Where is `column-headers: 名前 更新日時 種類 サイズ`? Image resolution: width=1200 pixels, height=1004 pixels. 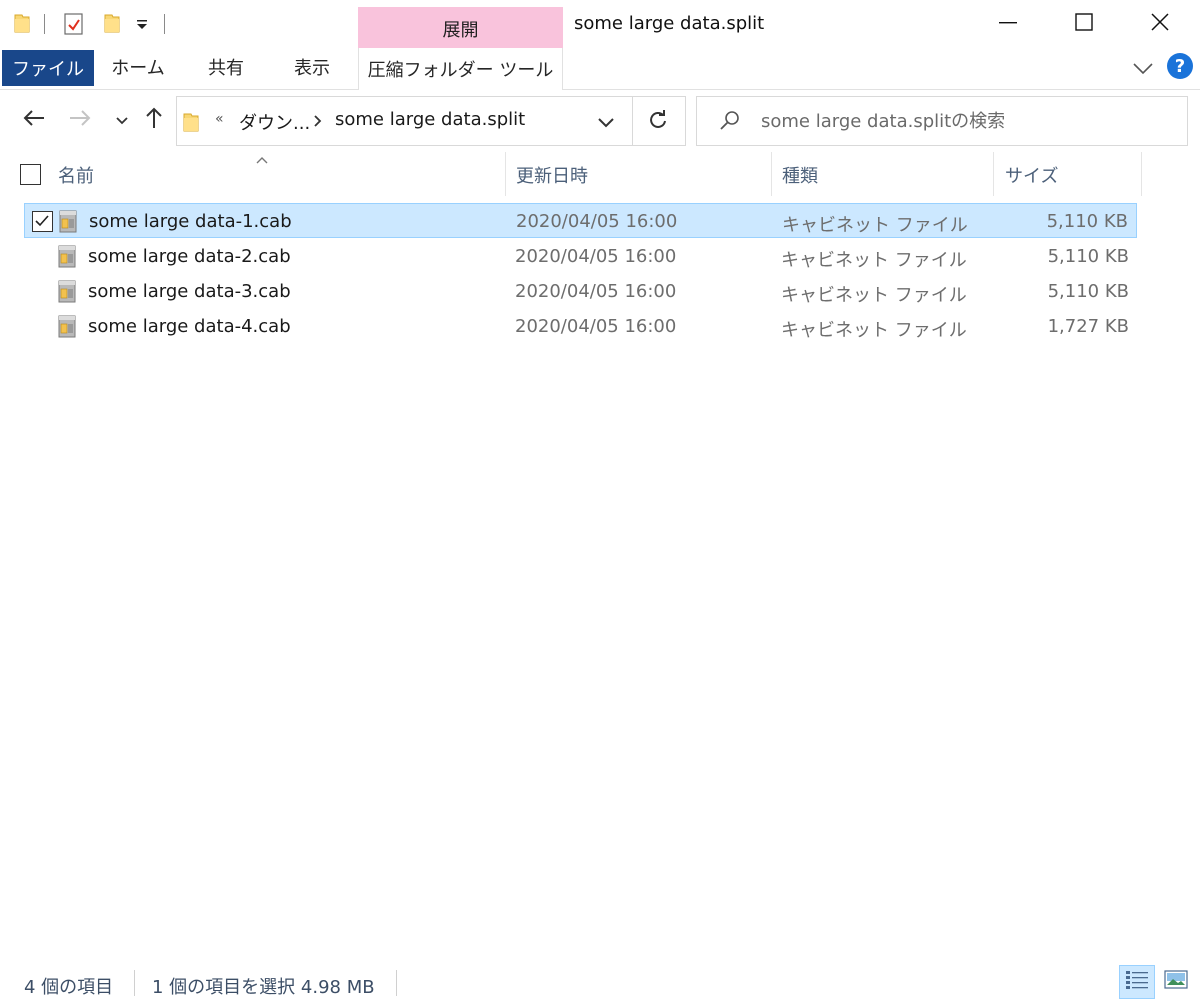 column-headers: 名前 更新日時 種類 サイズ is located at coordinates (600, 174).